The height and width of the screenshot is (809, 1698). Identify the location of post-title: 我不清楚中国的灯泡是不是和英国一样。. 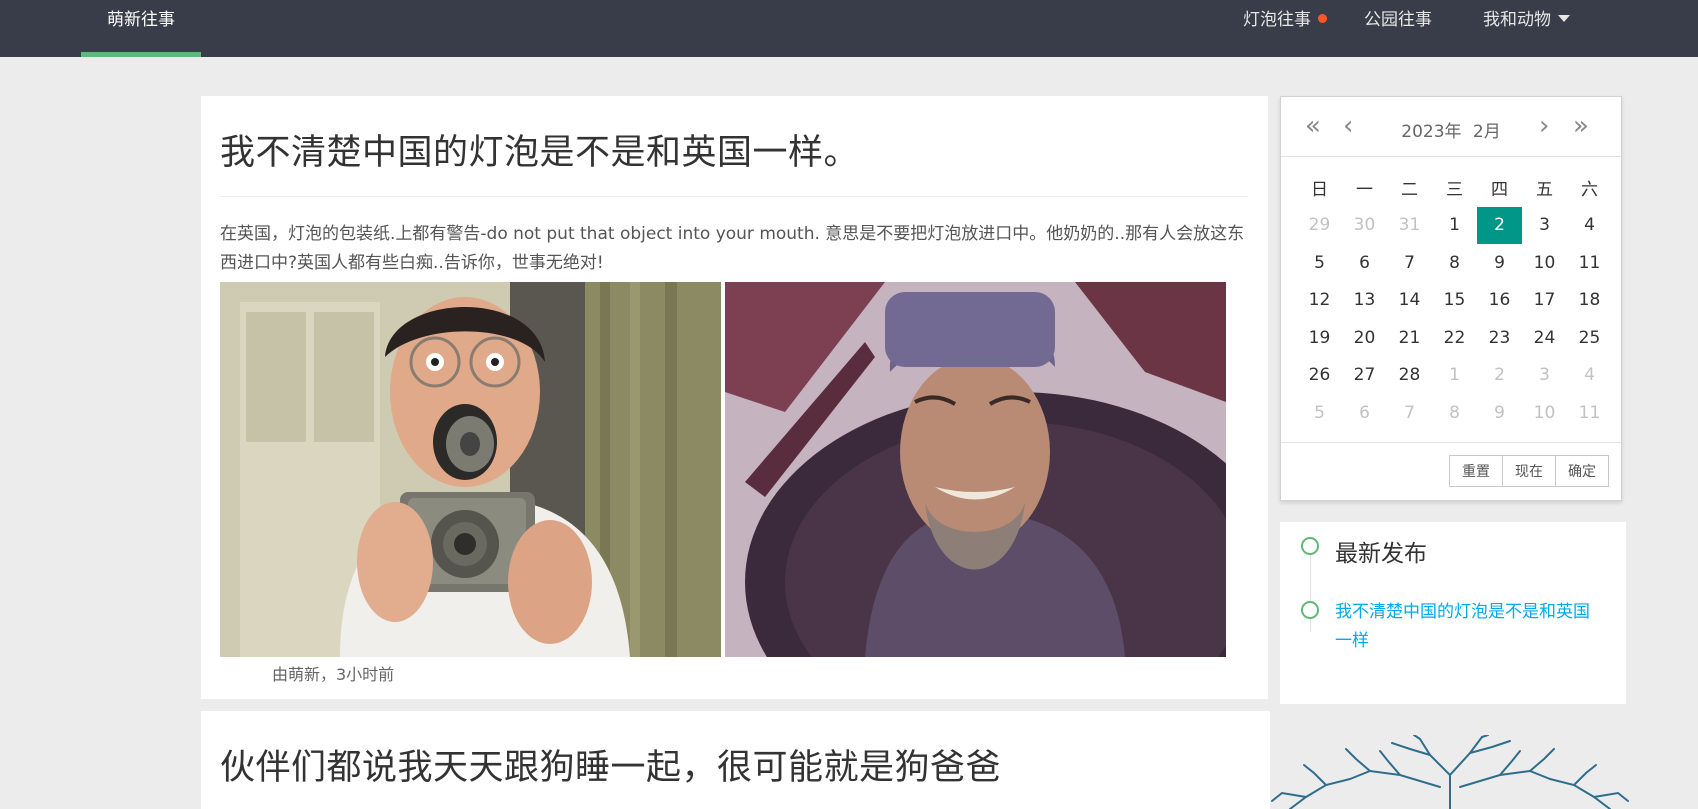
(539, 149).